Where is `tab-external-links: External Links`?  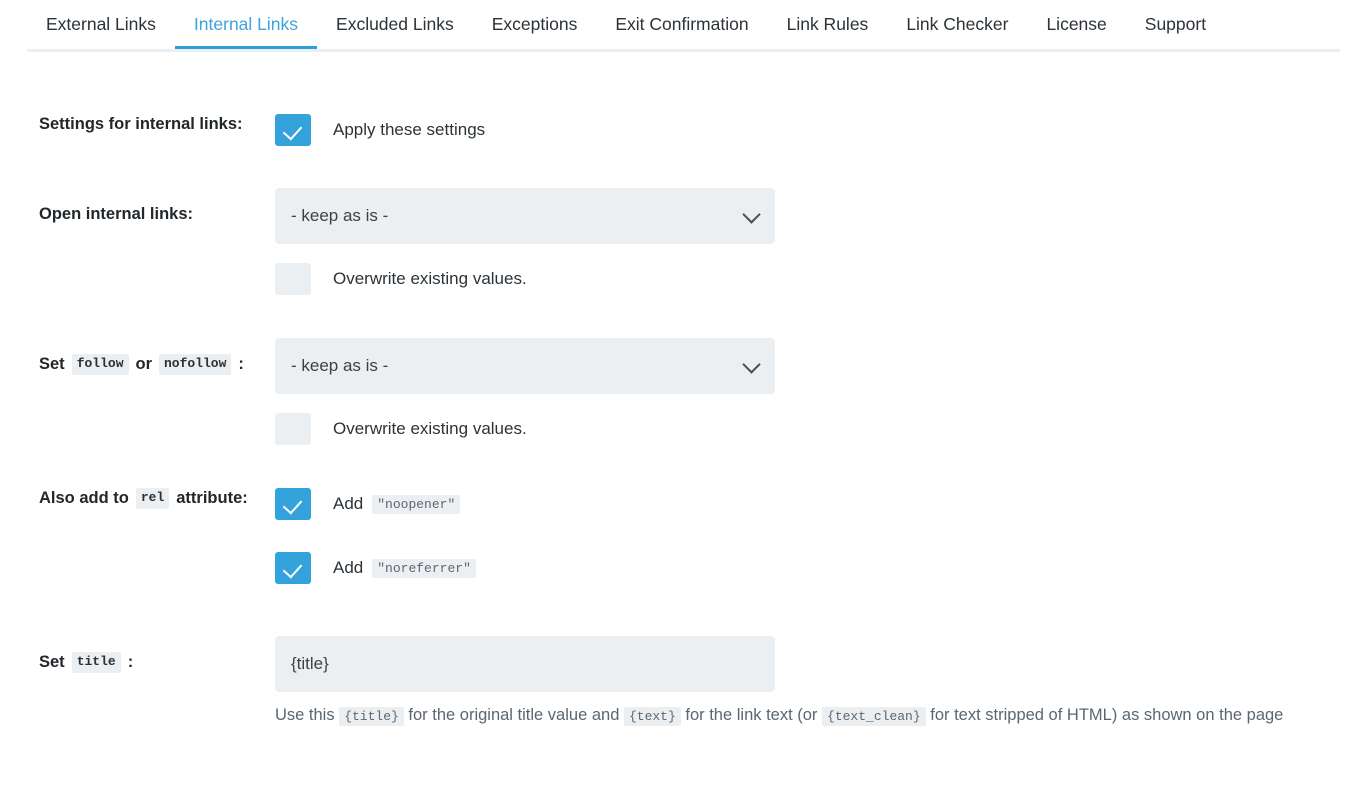
tab-external-links: External Links is located at coordinates (101, 24).